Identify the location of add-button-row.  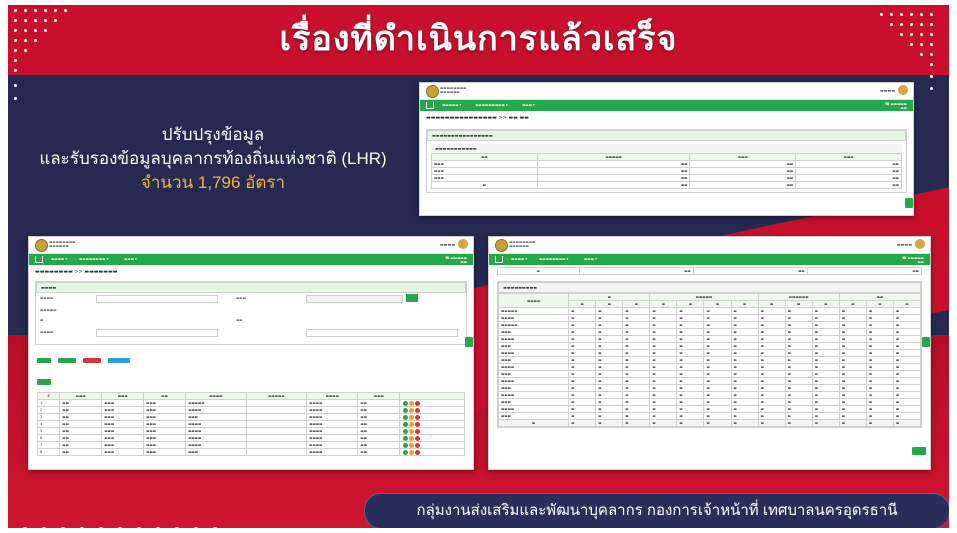
(251, 379).